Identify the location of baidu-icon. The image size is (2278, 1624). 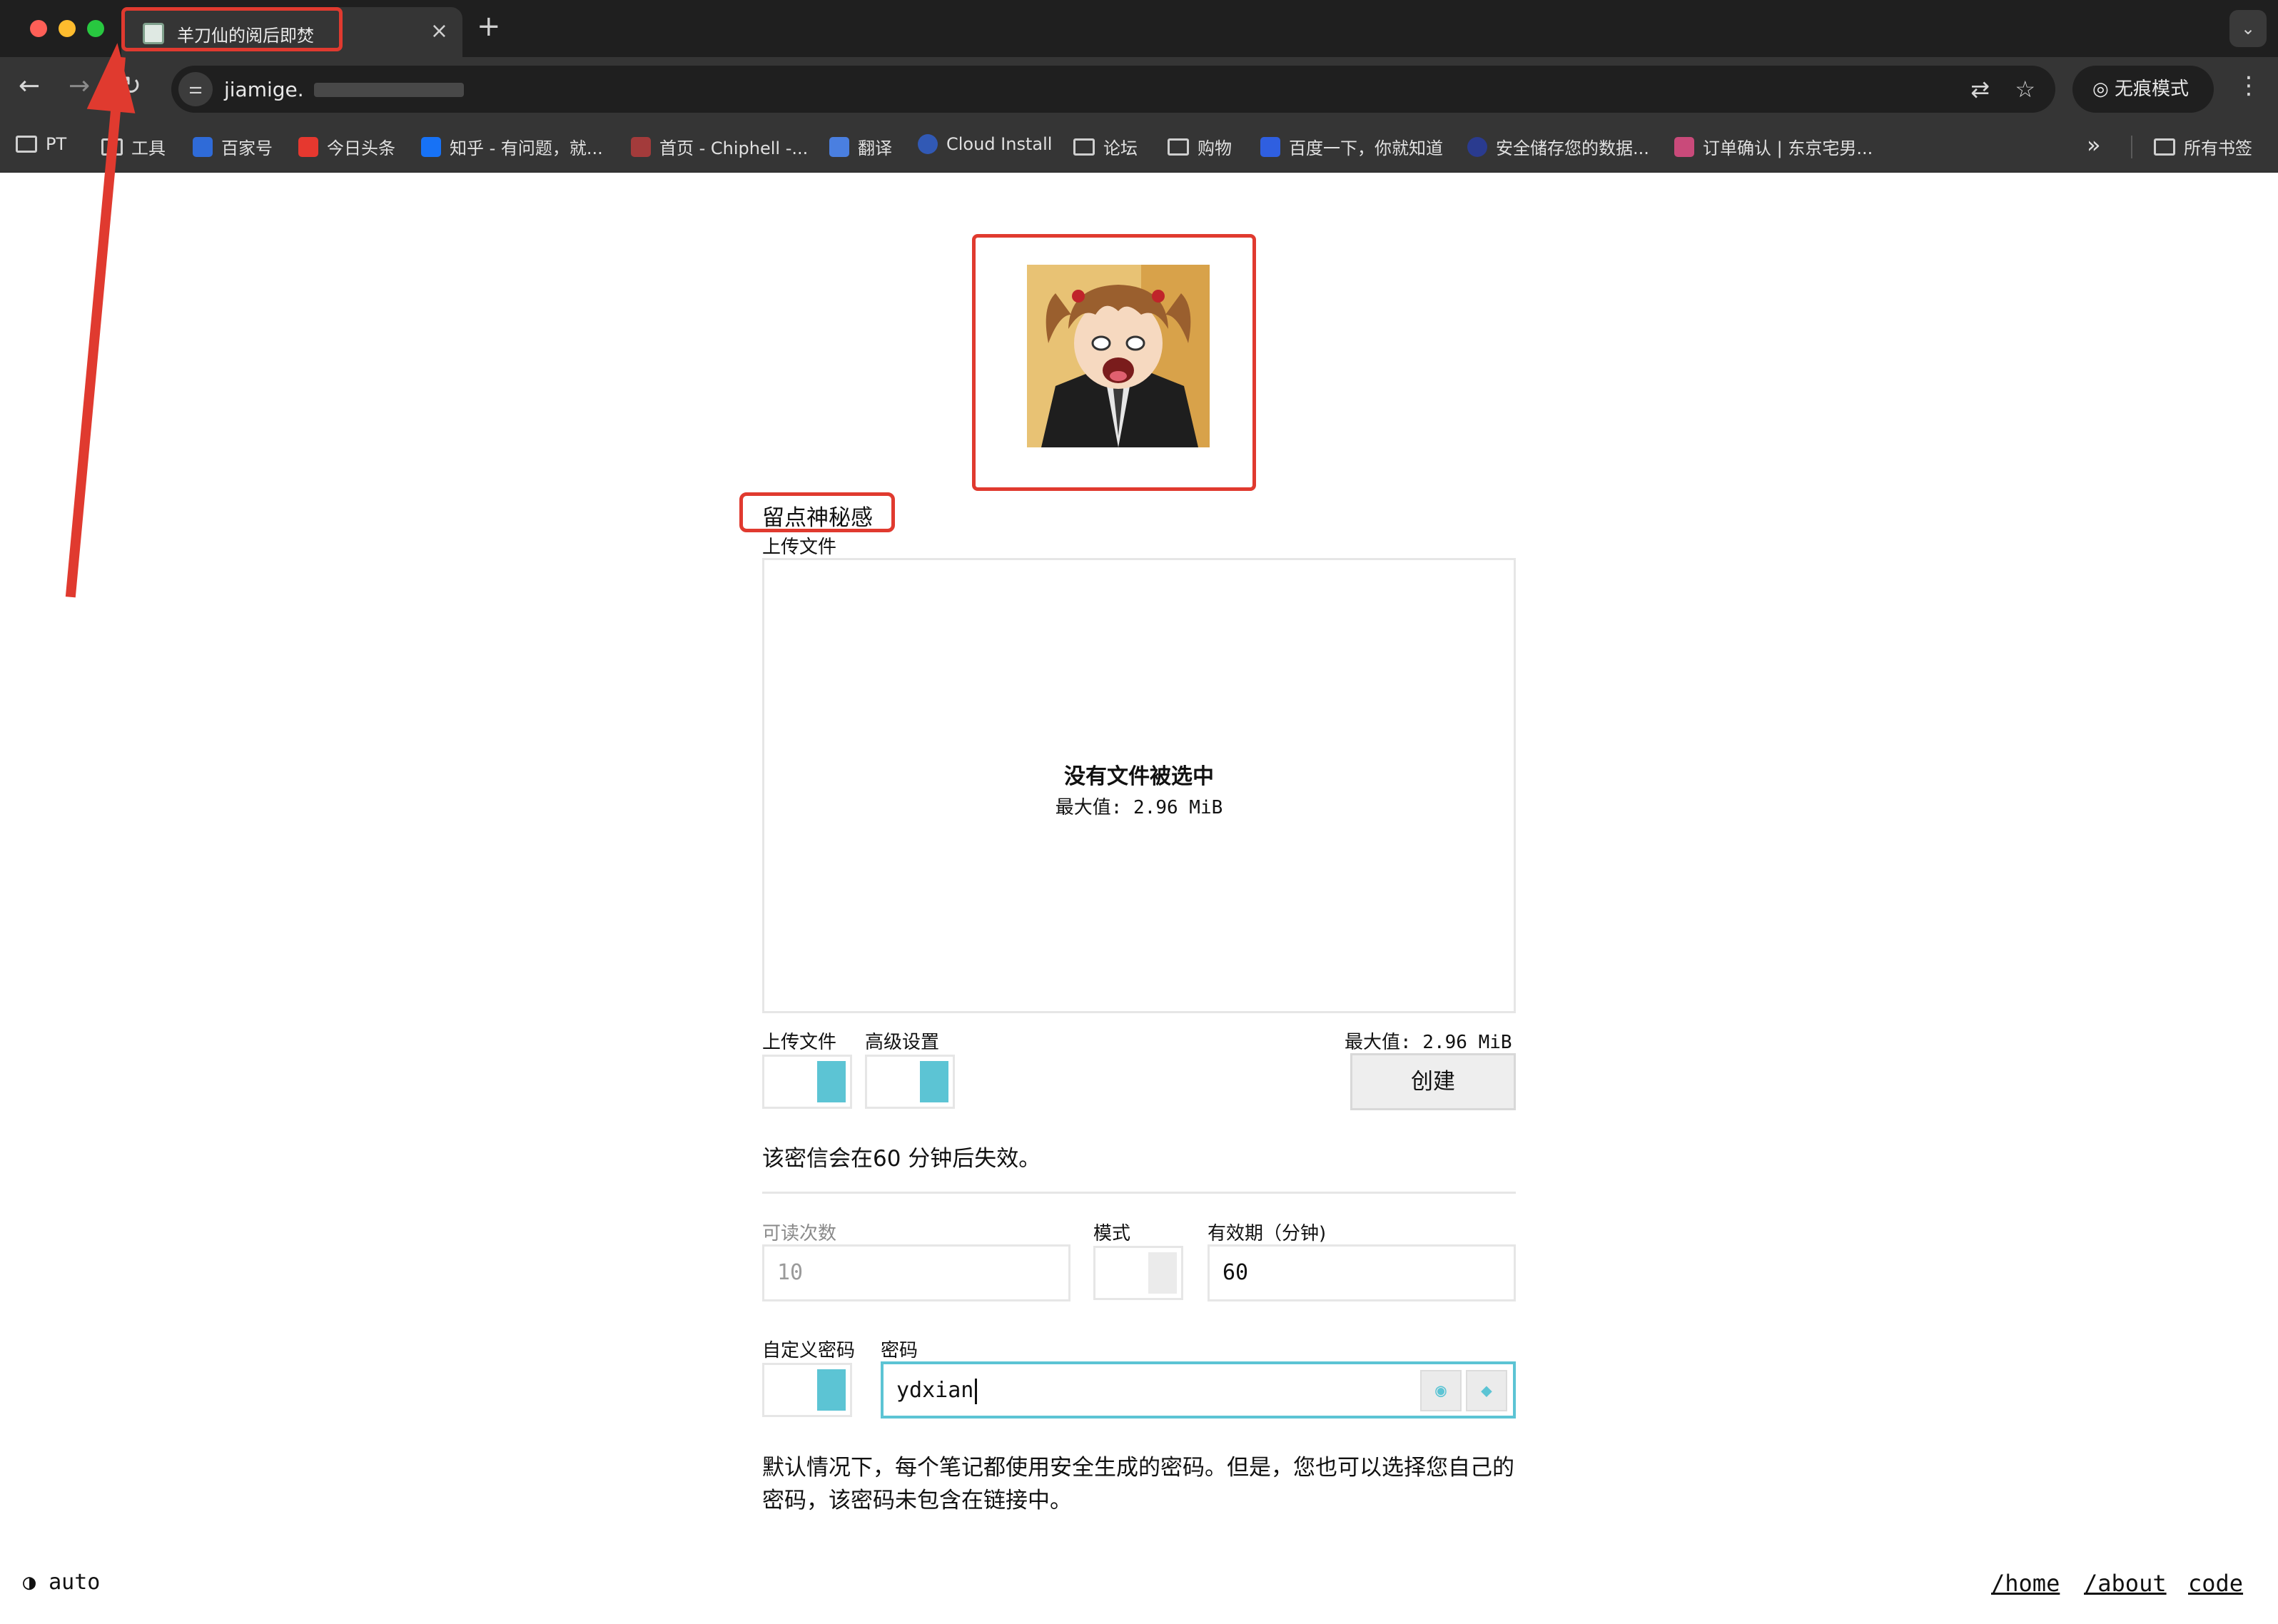
(1270, 146).